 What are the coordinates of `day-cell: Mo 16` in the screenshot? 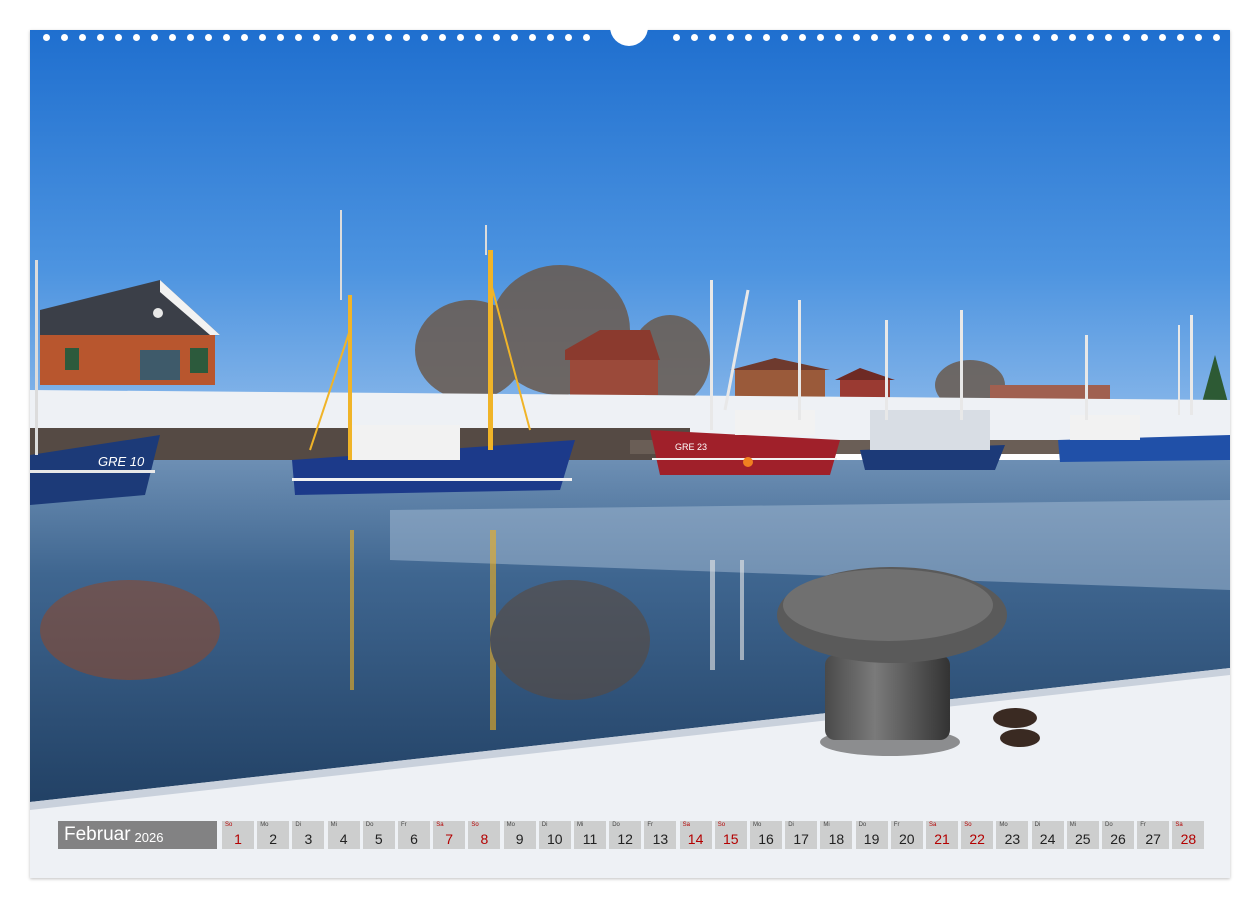 It's located at (766, 835).